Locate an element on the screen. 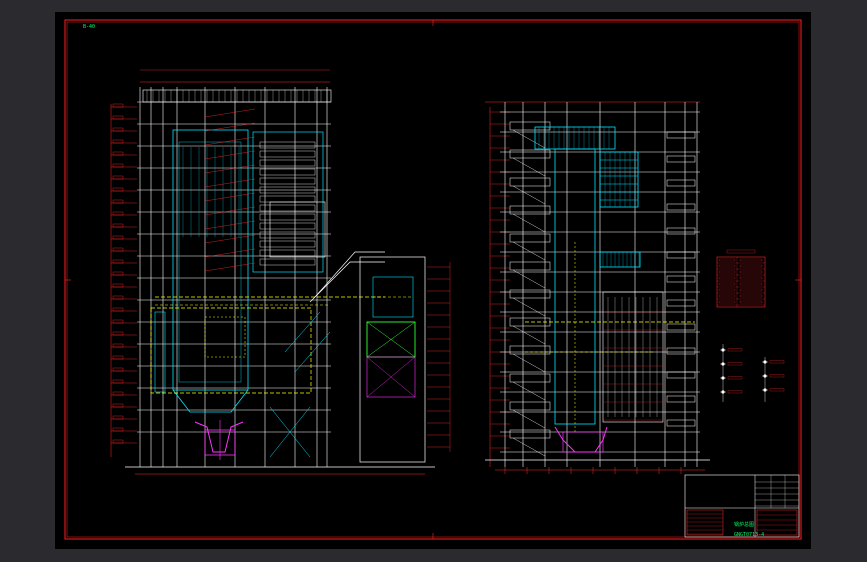 The height and width of the screenshot is (562, 867). legend-table is located at coordinates (741, 278).